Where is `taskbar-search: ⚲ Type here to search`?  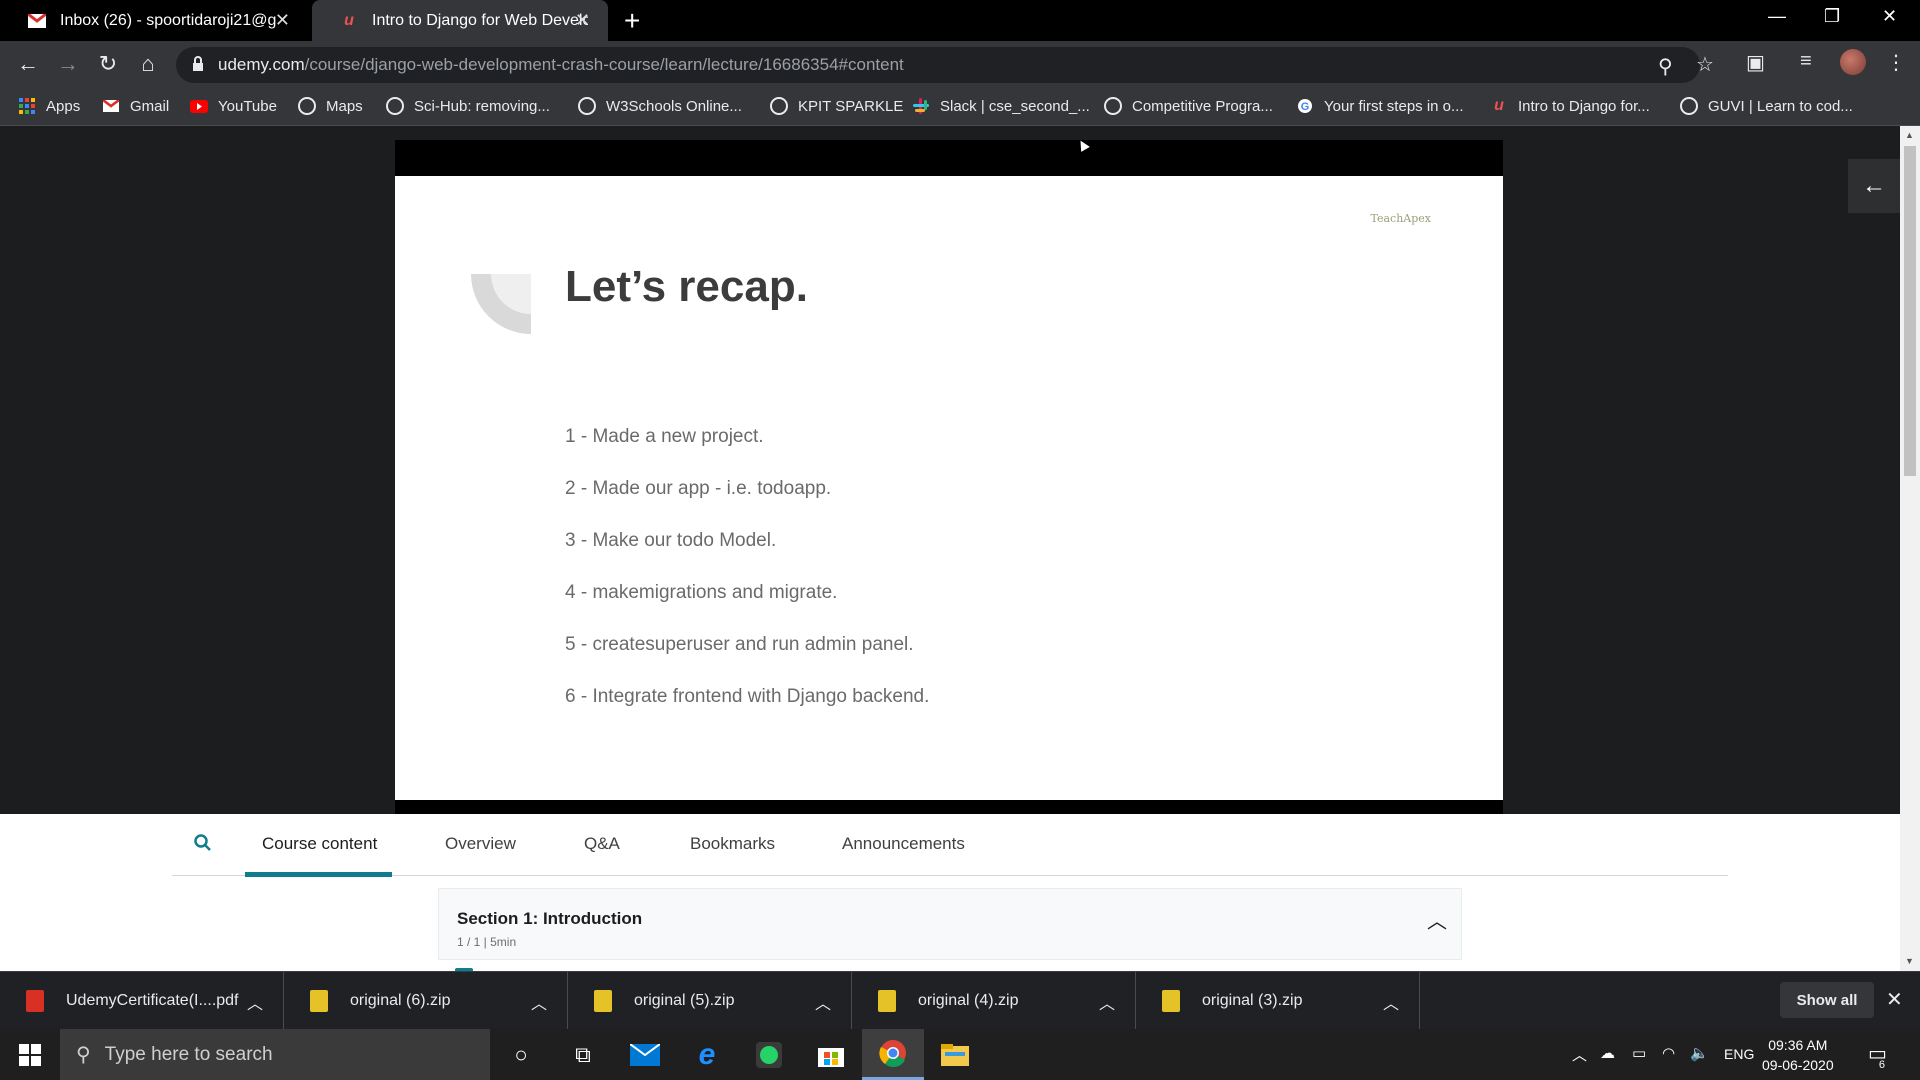 taskbar-search: ⚲ Type here to search is located at coordinates (275, 1054).